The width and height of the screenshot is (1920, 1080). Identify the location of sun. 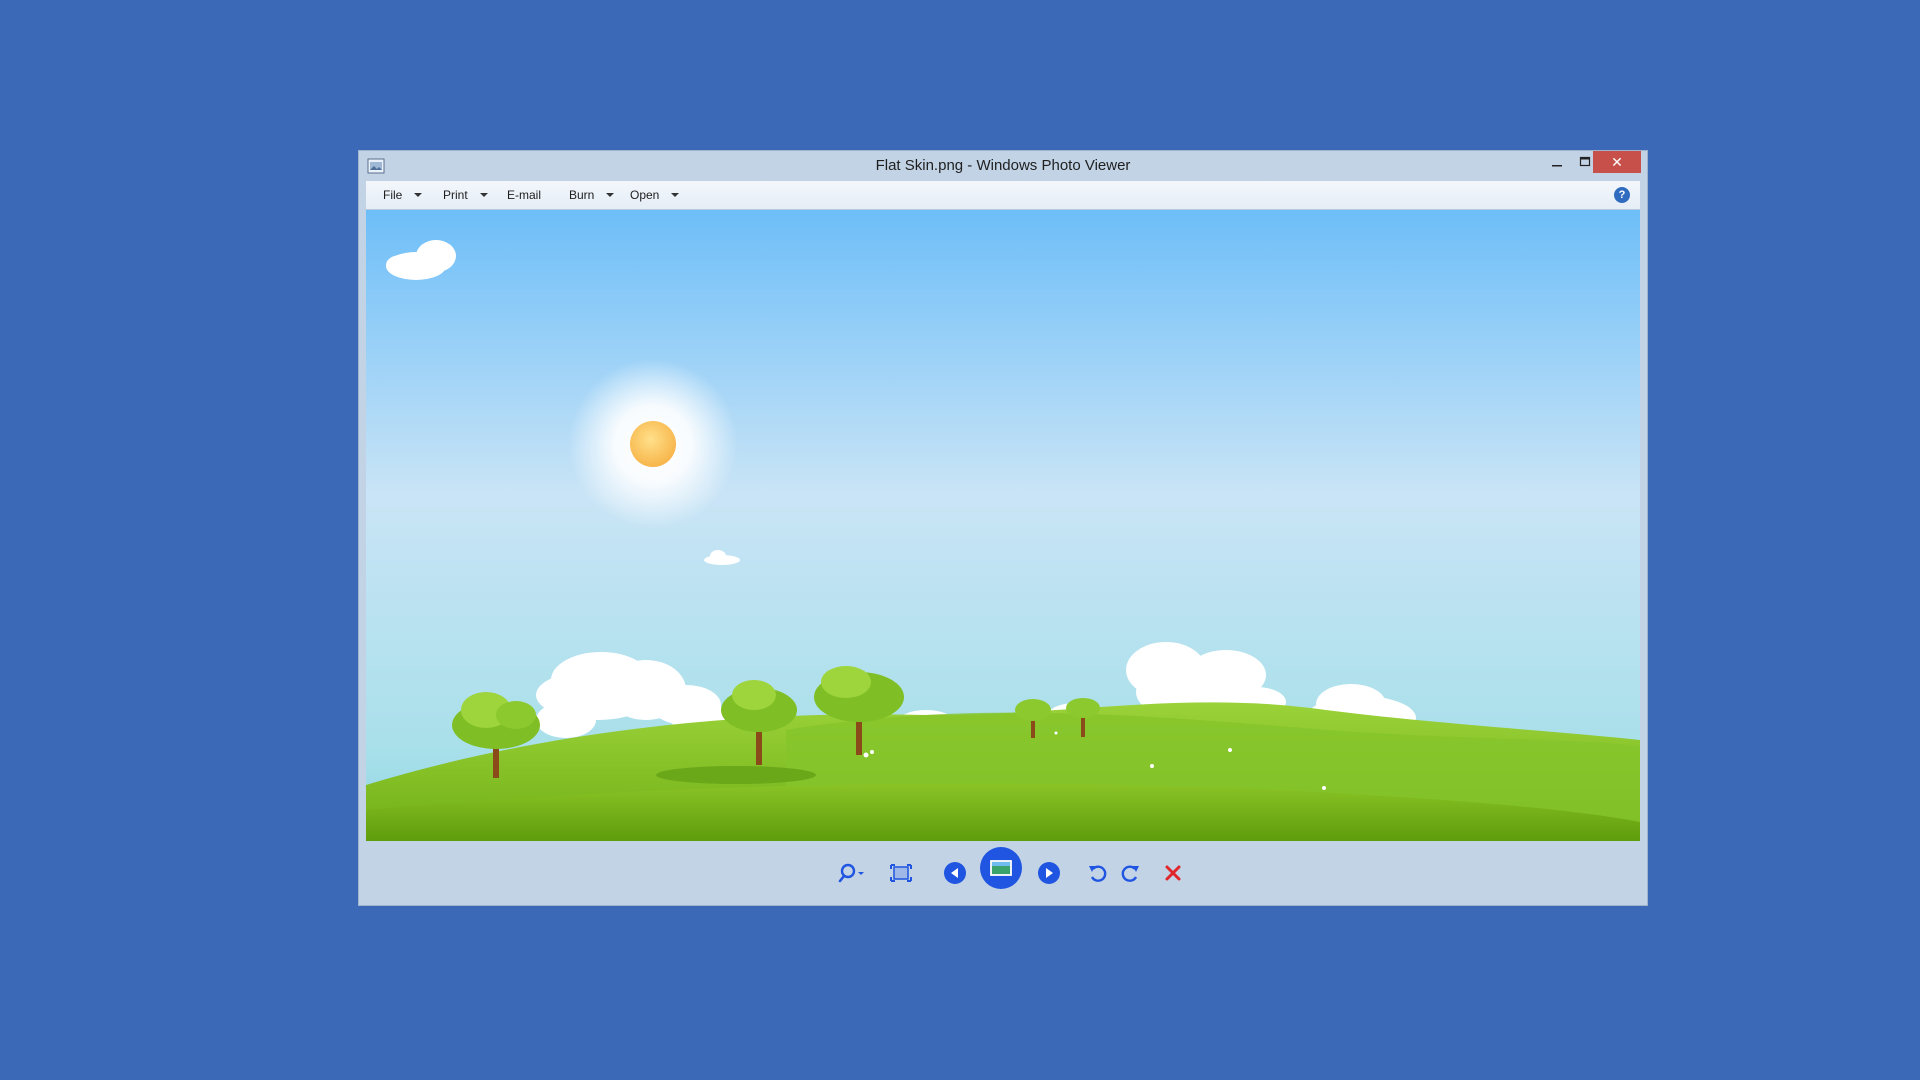
(653, 444).